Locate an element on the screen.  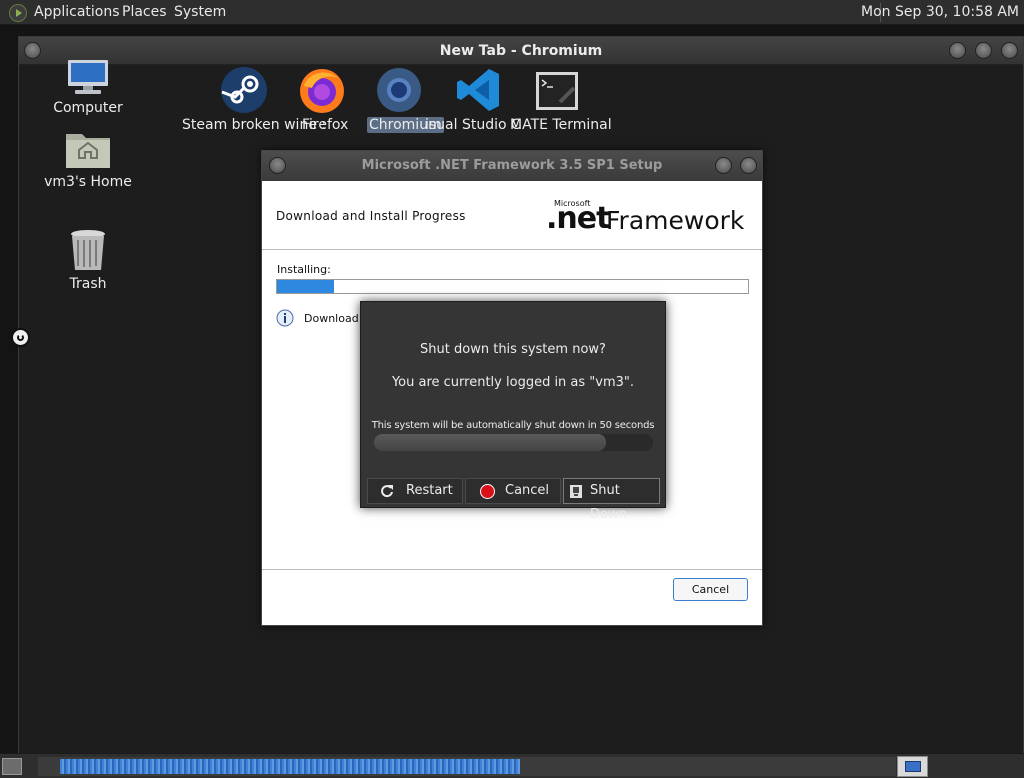
launcher-steam: Steam broken wine : is located at coordinates (254, 99).